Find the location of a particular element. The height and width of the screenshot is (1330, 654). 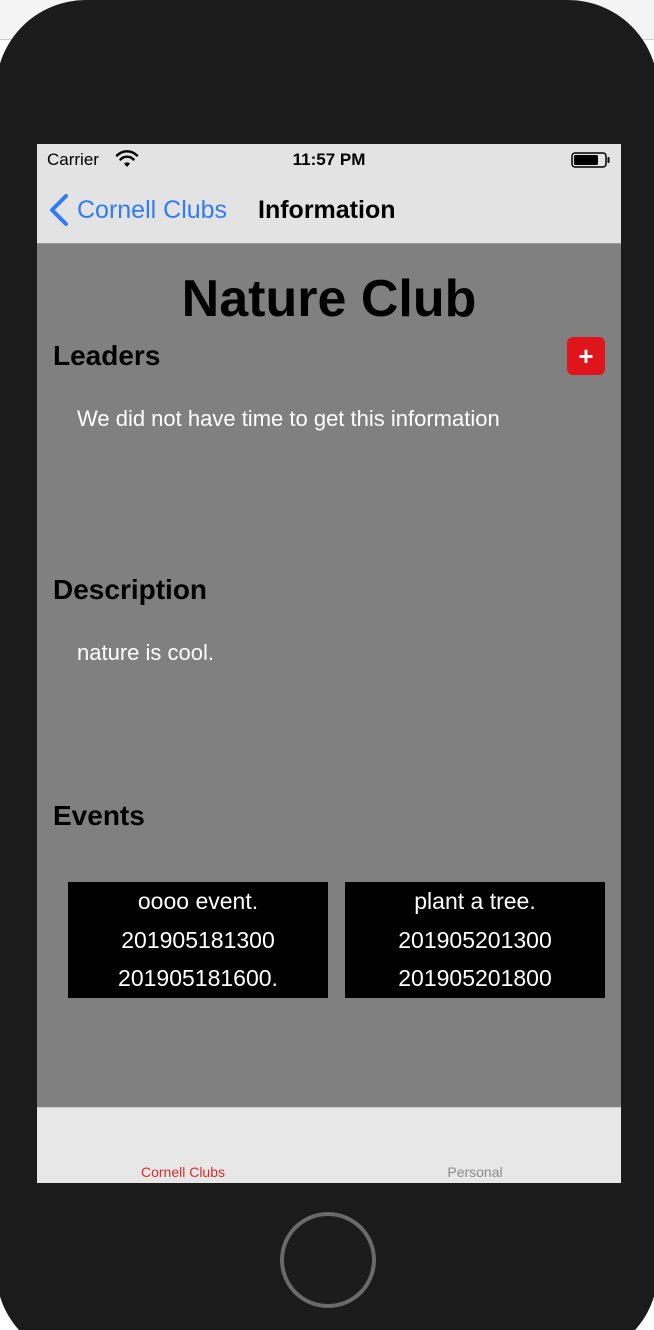

club-title: Nature Club is located at coordinates (329, 299).